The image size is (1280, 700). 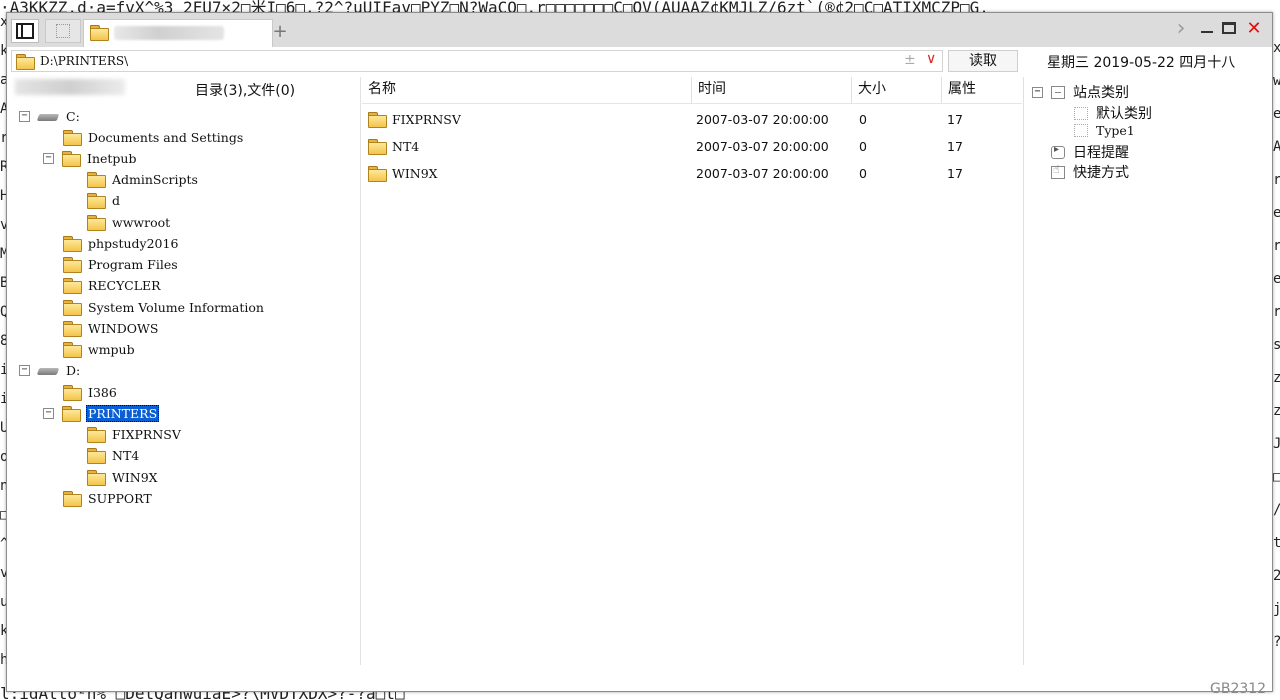 I want to click on tree-item-default-category: 默认类别, so click(x=1113, y=113).